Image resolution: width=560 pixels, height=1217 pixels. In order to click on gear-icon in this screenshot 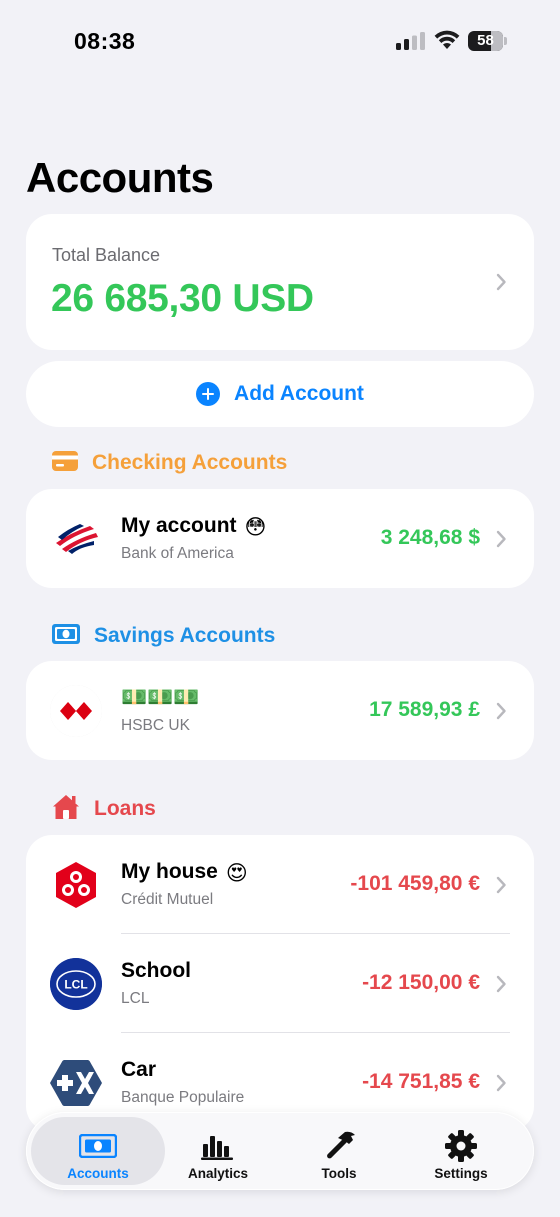, I will do `click(461, 1146)`.